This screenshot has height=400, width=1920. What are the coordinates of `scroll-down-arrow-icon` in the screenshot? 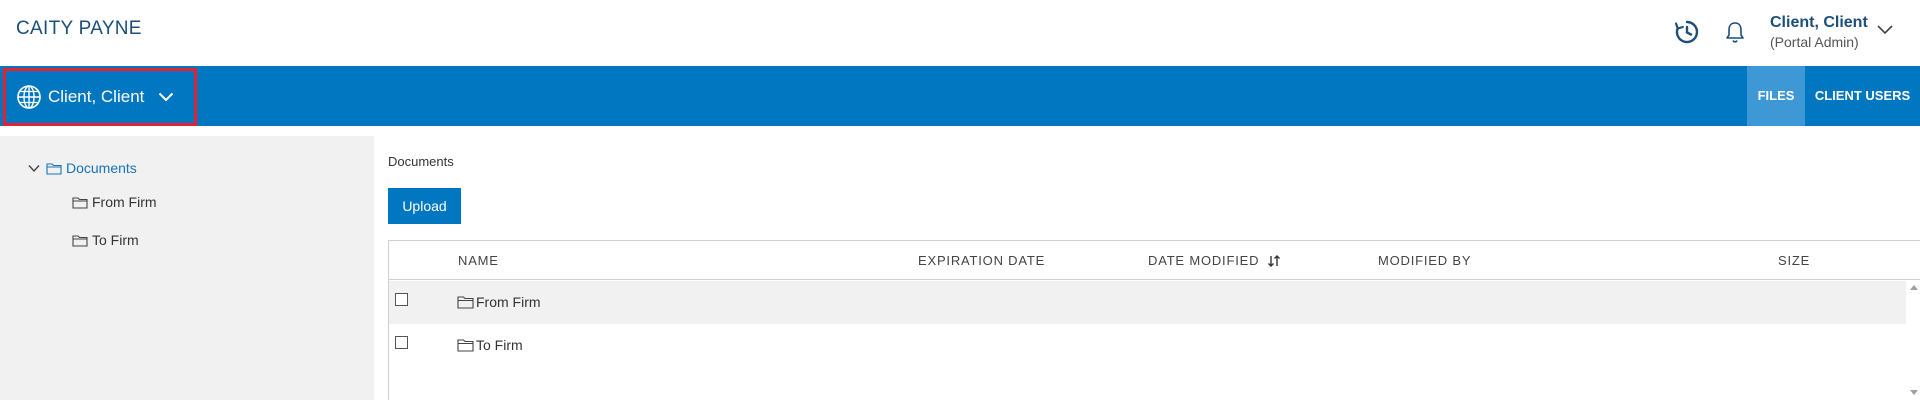 It's located at (1914, 392).